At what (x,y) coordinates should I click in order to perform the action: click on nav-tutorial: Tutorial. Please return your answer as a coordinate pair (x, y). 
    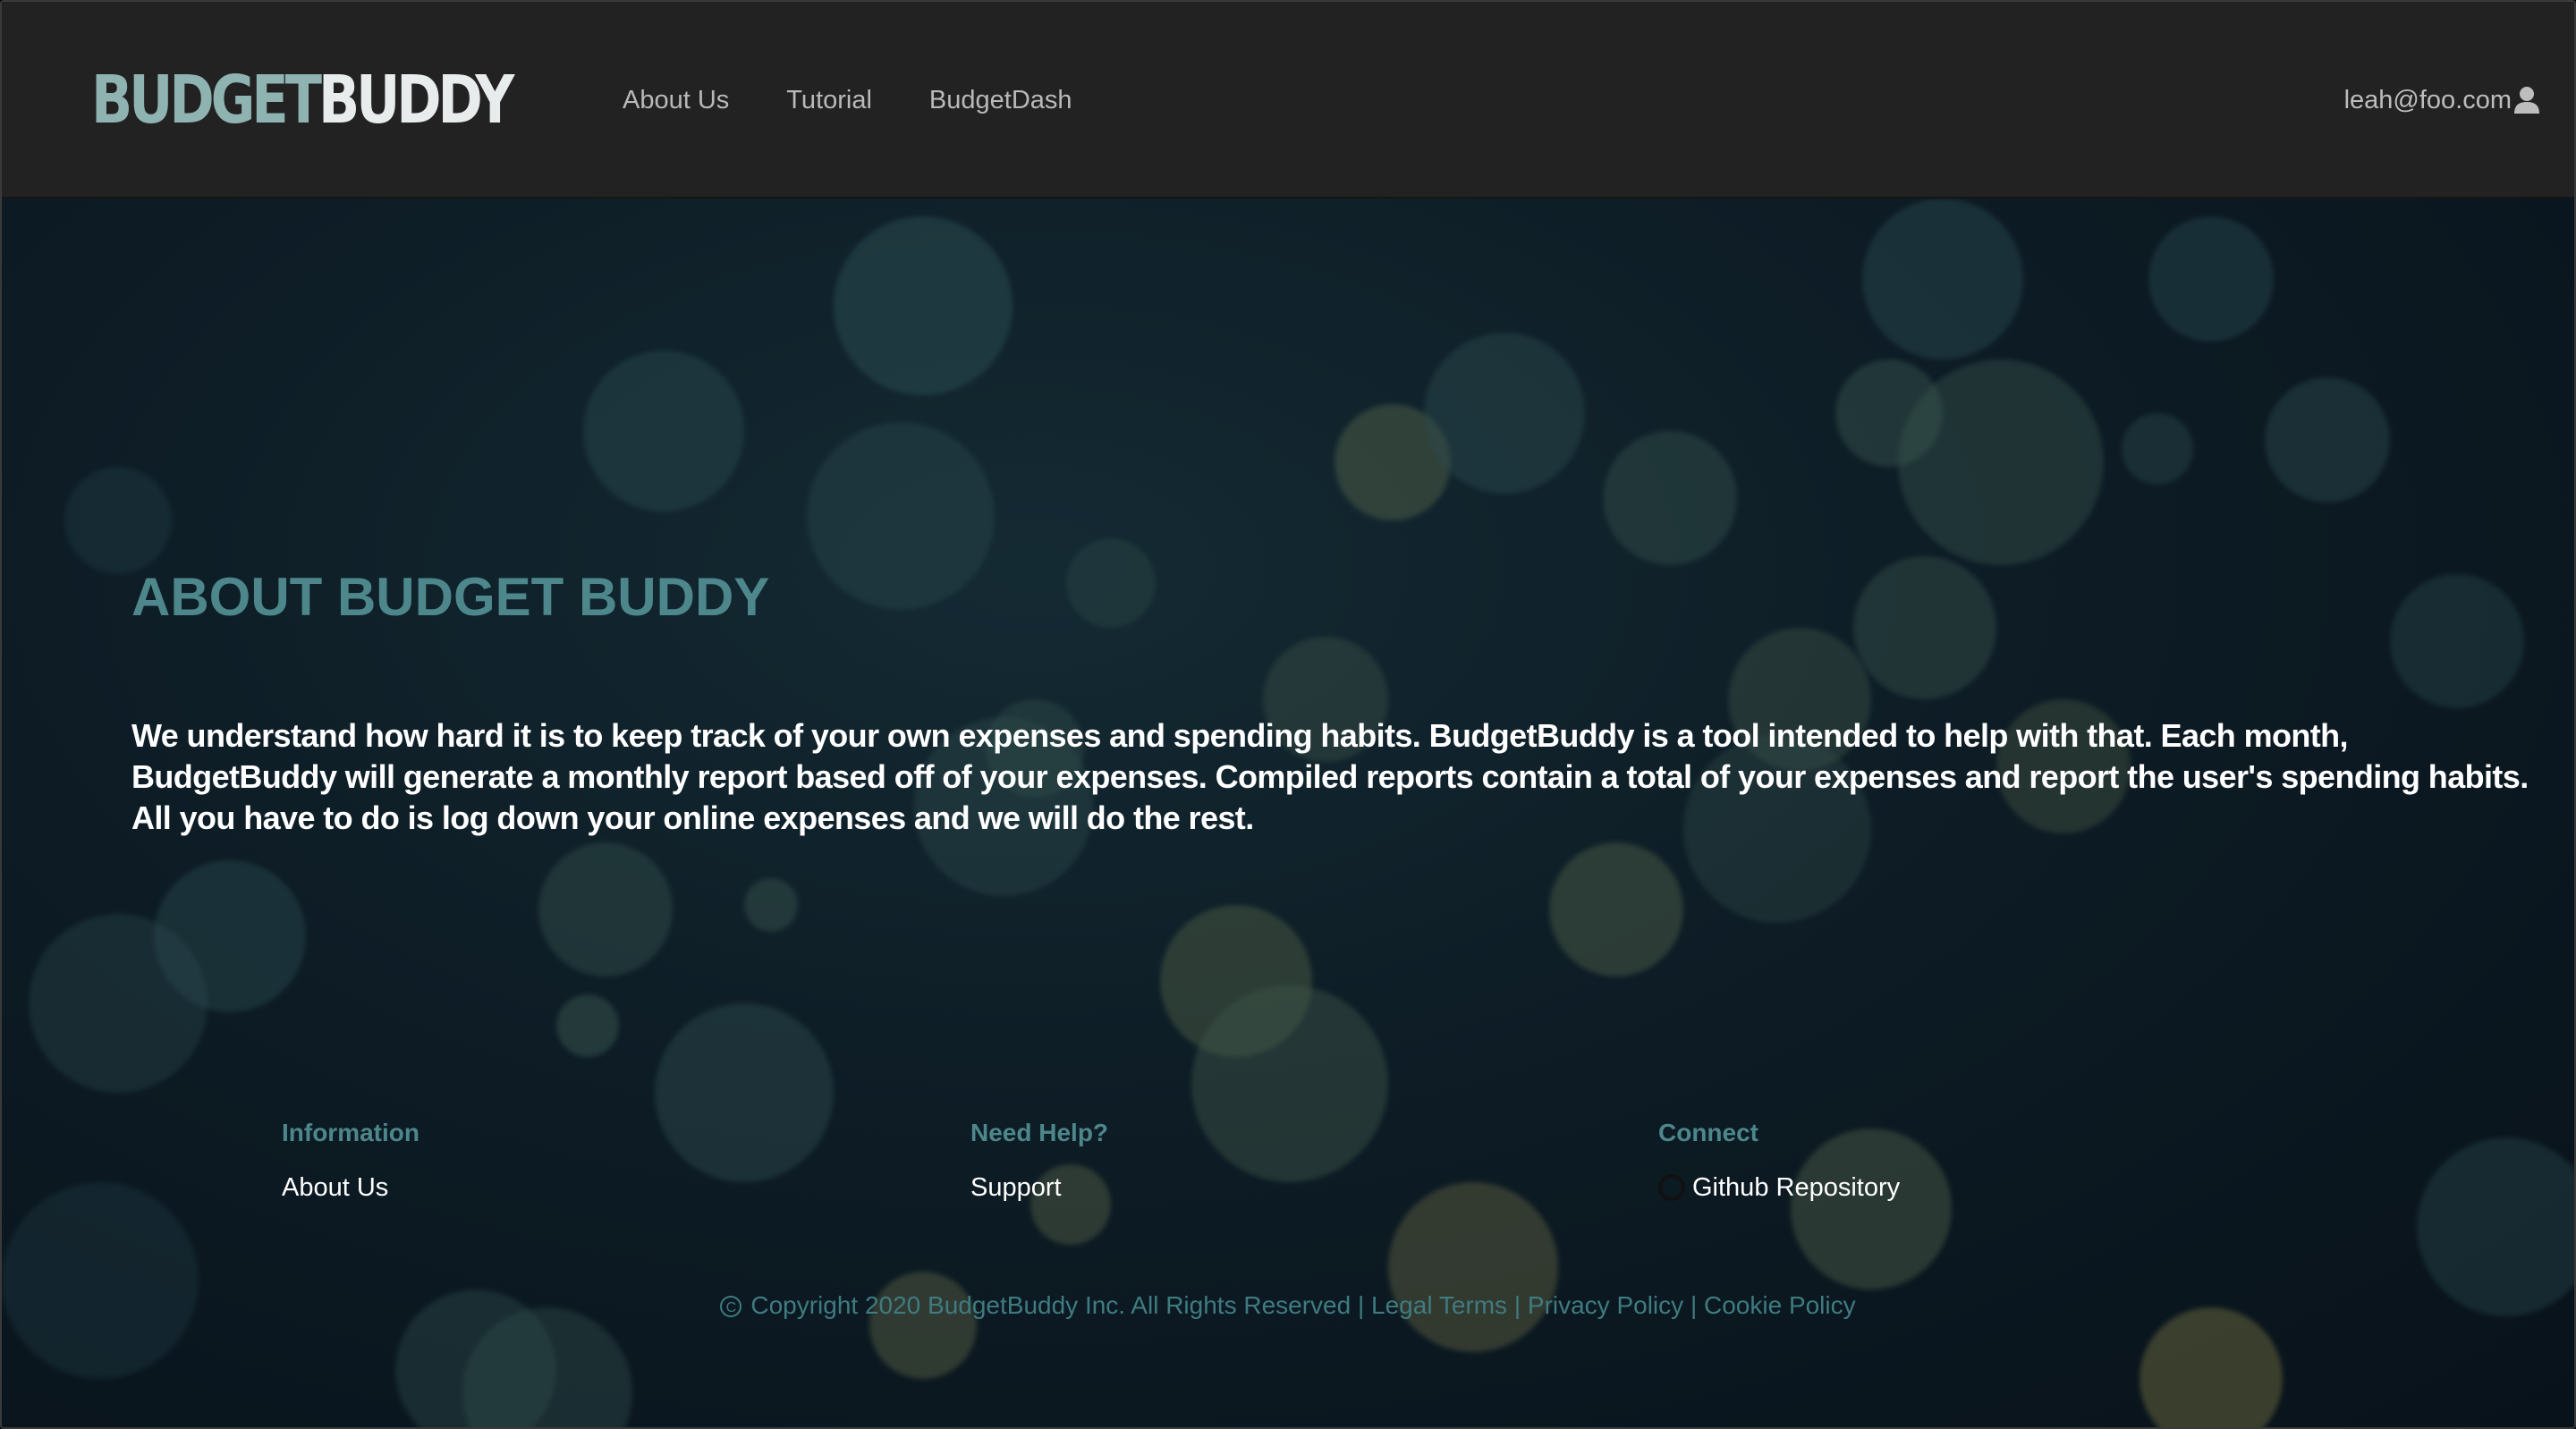
    Looking at the image, I should click on (829, 100).